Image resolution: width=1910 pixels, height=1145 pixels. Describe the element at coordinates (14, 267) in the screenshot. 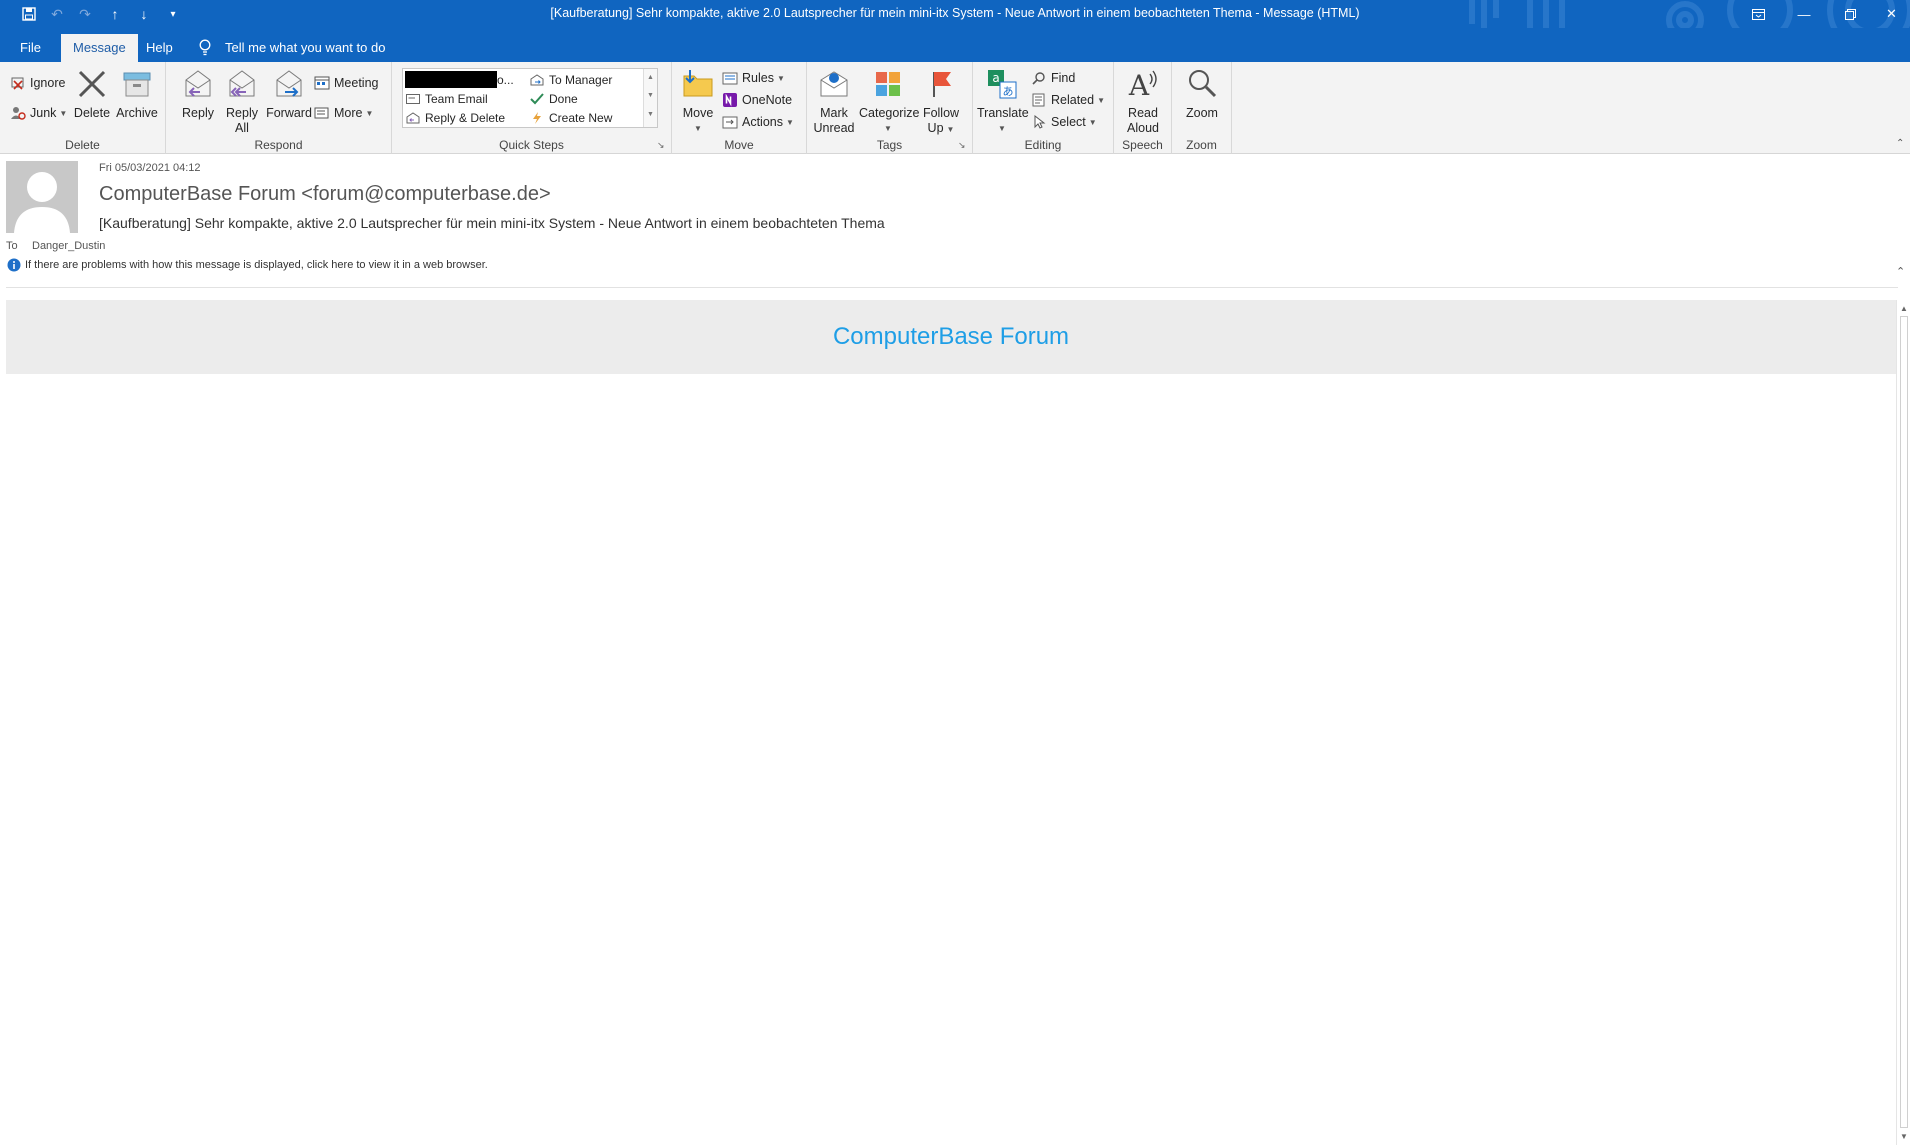

I see `info-icon` at that location.